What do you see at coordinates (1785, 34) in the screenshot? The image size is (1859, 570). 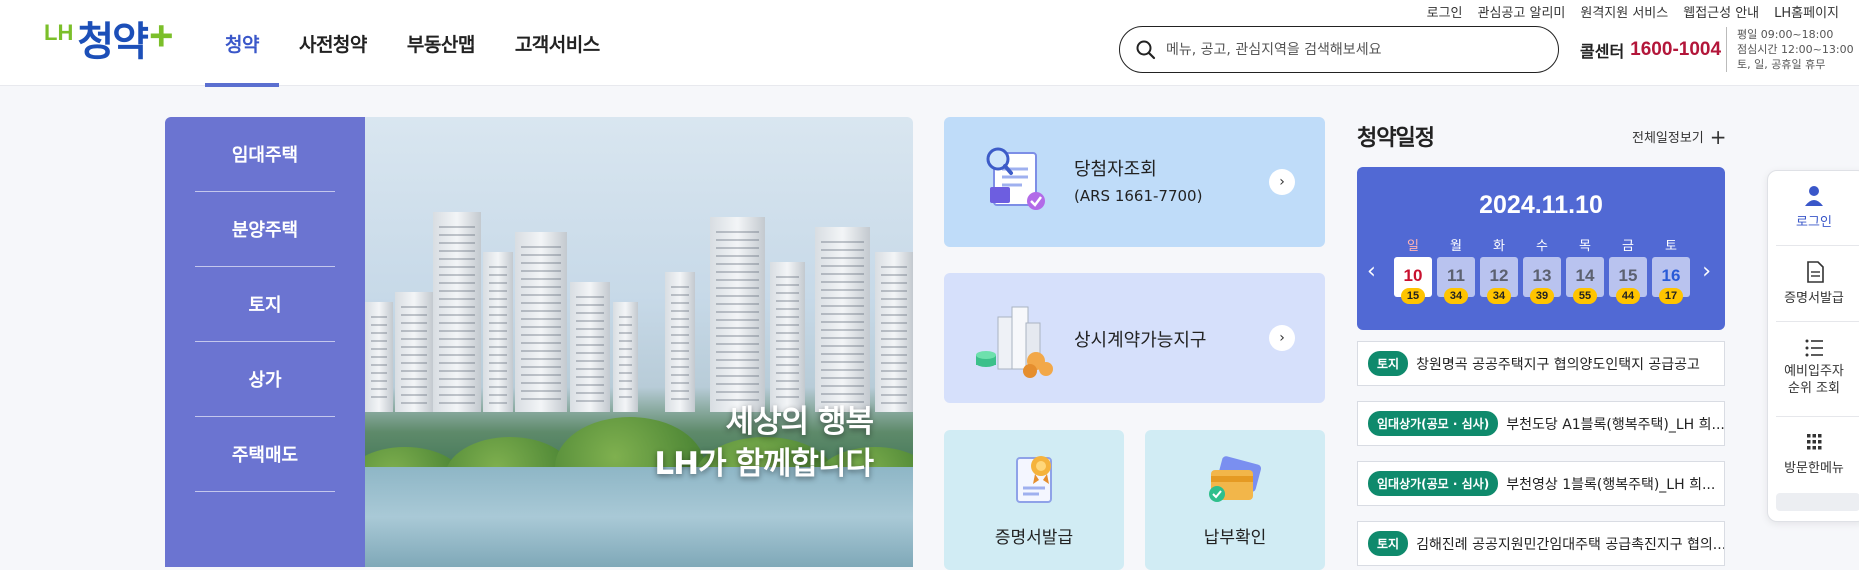 I see `hours-weekday: 평일 09:00~18:00` at bounding box center [1785, 34].